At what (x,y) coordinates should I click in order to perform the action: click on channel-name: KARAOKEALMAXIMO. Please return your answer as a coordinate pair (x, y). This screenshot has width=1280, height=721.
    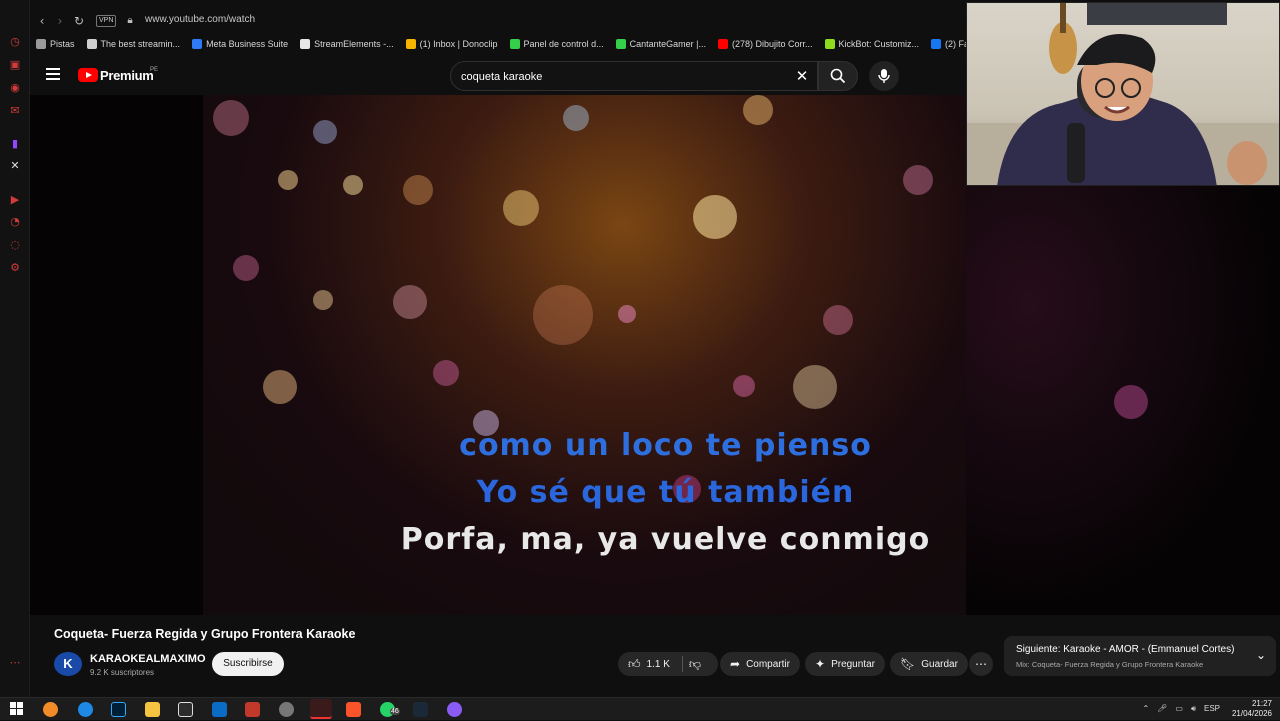
    Looking at the image, I should click on (148, 659).